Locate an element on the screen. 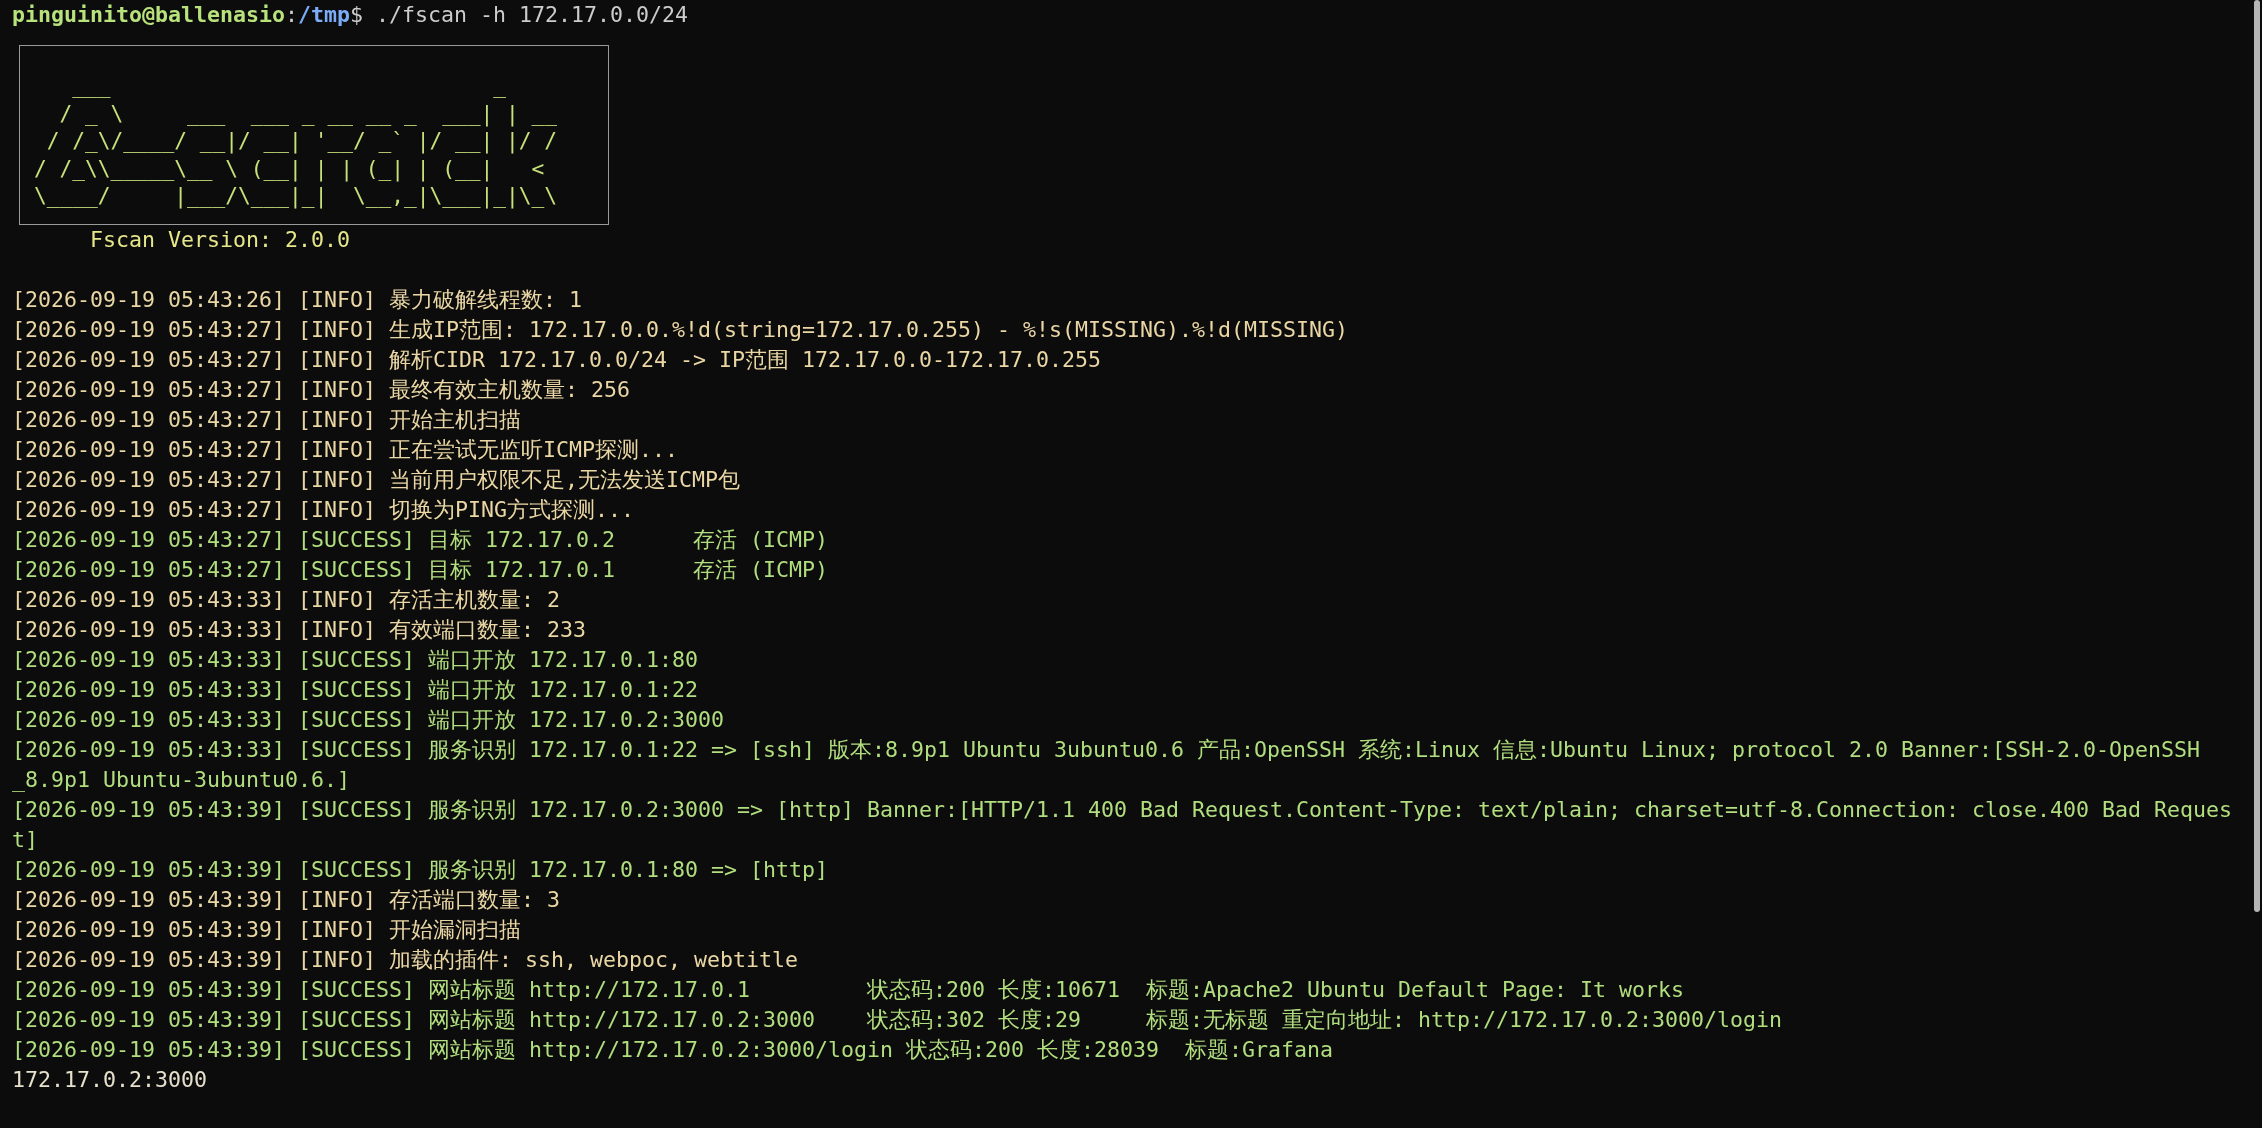 The width and height of the screenshot is (2262, 1128). log-line: [2026-09-19 05:43:33] [INFO] 存活主机数量: 2 is located at coordinates (286, 599).